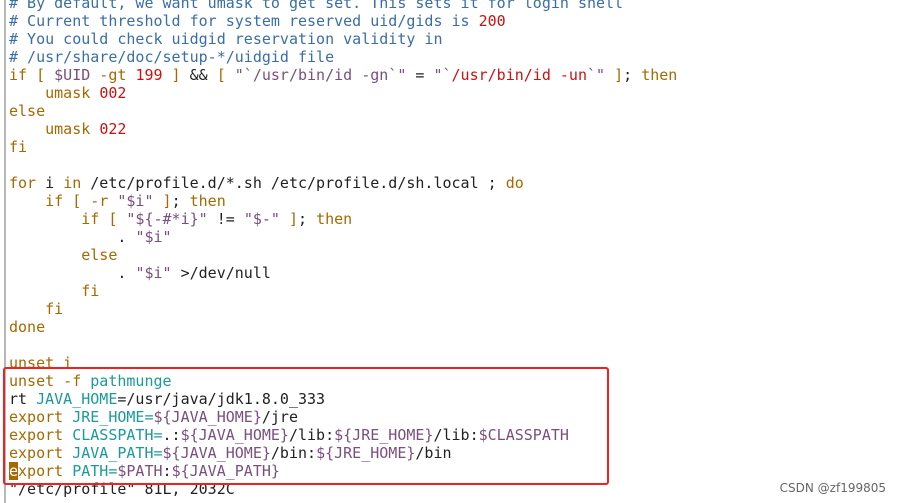  I want to click on code-line: . "$i", so click(343, 237).